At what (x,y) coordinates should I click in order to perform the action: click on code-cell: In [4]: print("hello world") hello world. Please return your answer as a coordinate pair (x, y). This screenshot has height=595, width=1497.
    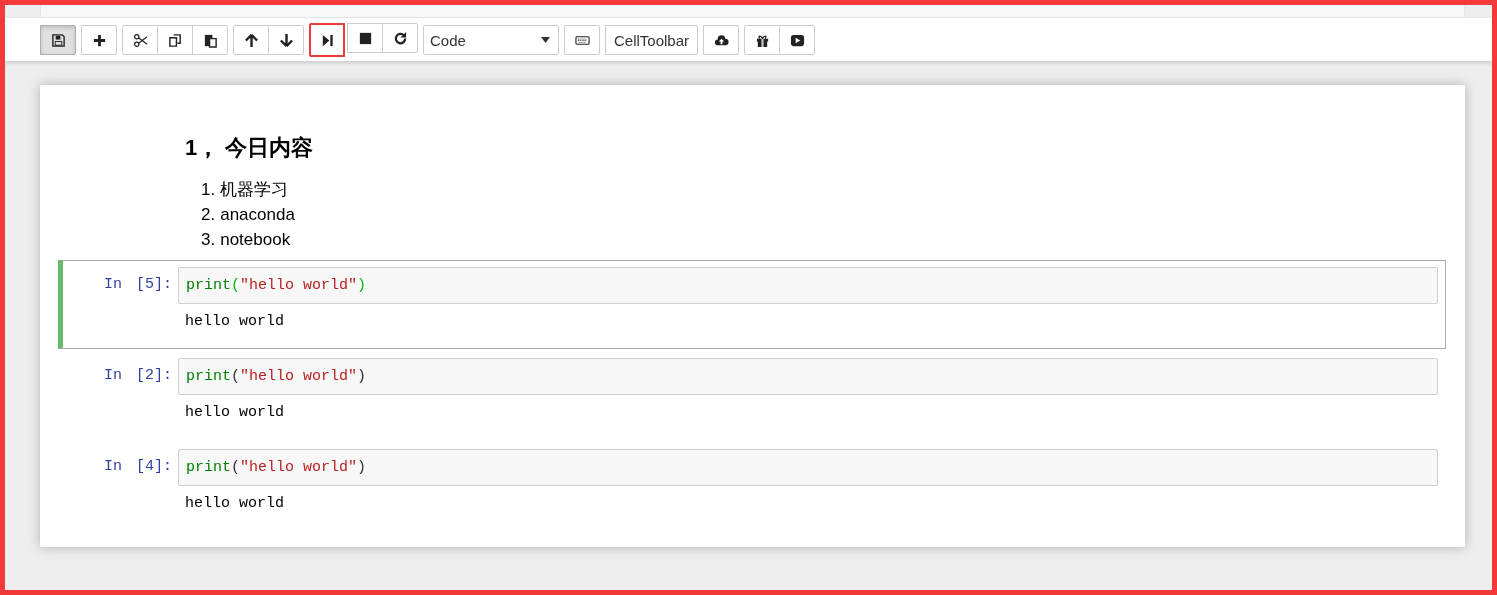
    Looking at the image, I should click on (752, 486).